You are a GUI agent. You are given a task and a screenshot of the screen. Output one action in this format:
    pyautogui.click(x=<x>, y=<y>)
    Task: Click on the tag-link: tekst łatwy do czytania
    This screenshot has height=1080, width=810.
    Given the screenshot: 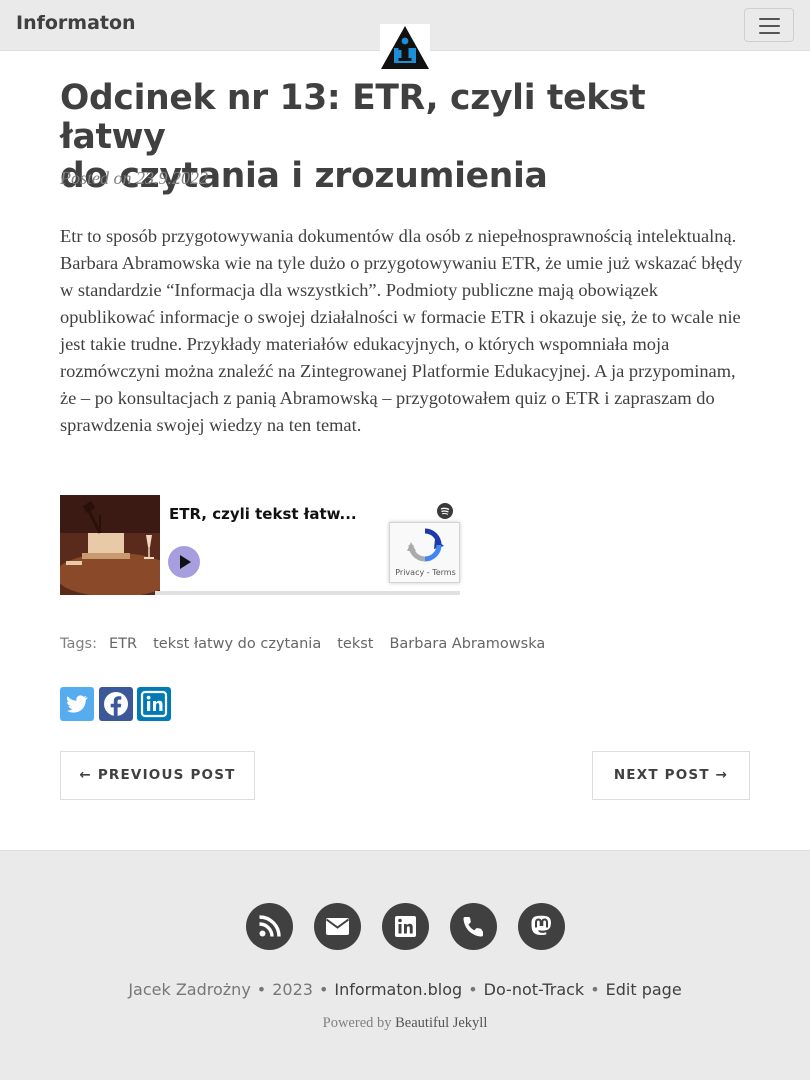 What is the action you would take?
    pyautogui.click(x=237, y=644)
    